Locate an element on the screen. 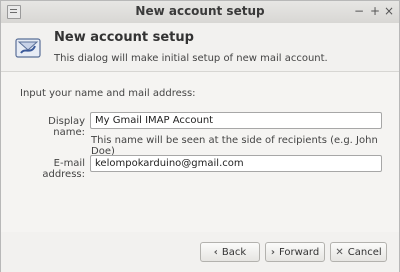 The height and width of the screenshot is (272, 400). header-title: New account setup is located at coordinates (124, 37).